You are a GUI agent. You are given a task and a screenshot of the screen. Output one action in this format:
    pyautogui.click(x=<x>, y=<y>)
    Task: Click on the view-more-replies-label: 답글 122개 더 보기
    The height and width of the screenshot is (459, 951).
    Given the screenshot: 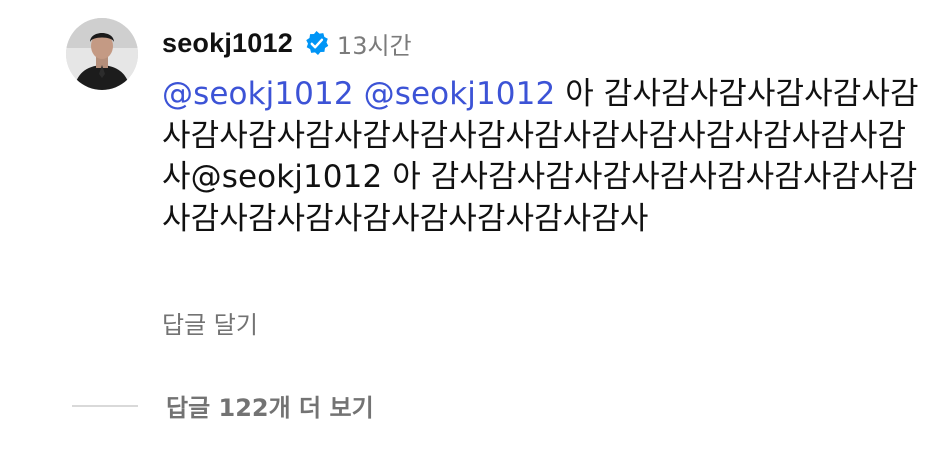 What is the action you would take?
    pyautogui.click(x=270, y=408)
    